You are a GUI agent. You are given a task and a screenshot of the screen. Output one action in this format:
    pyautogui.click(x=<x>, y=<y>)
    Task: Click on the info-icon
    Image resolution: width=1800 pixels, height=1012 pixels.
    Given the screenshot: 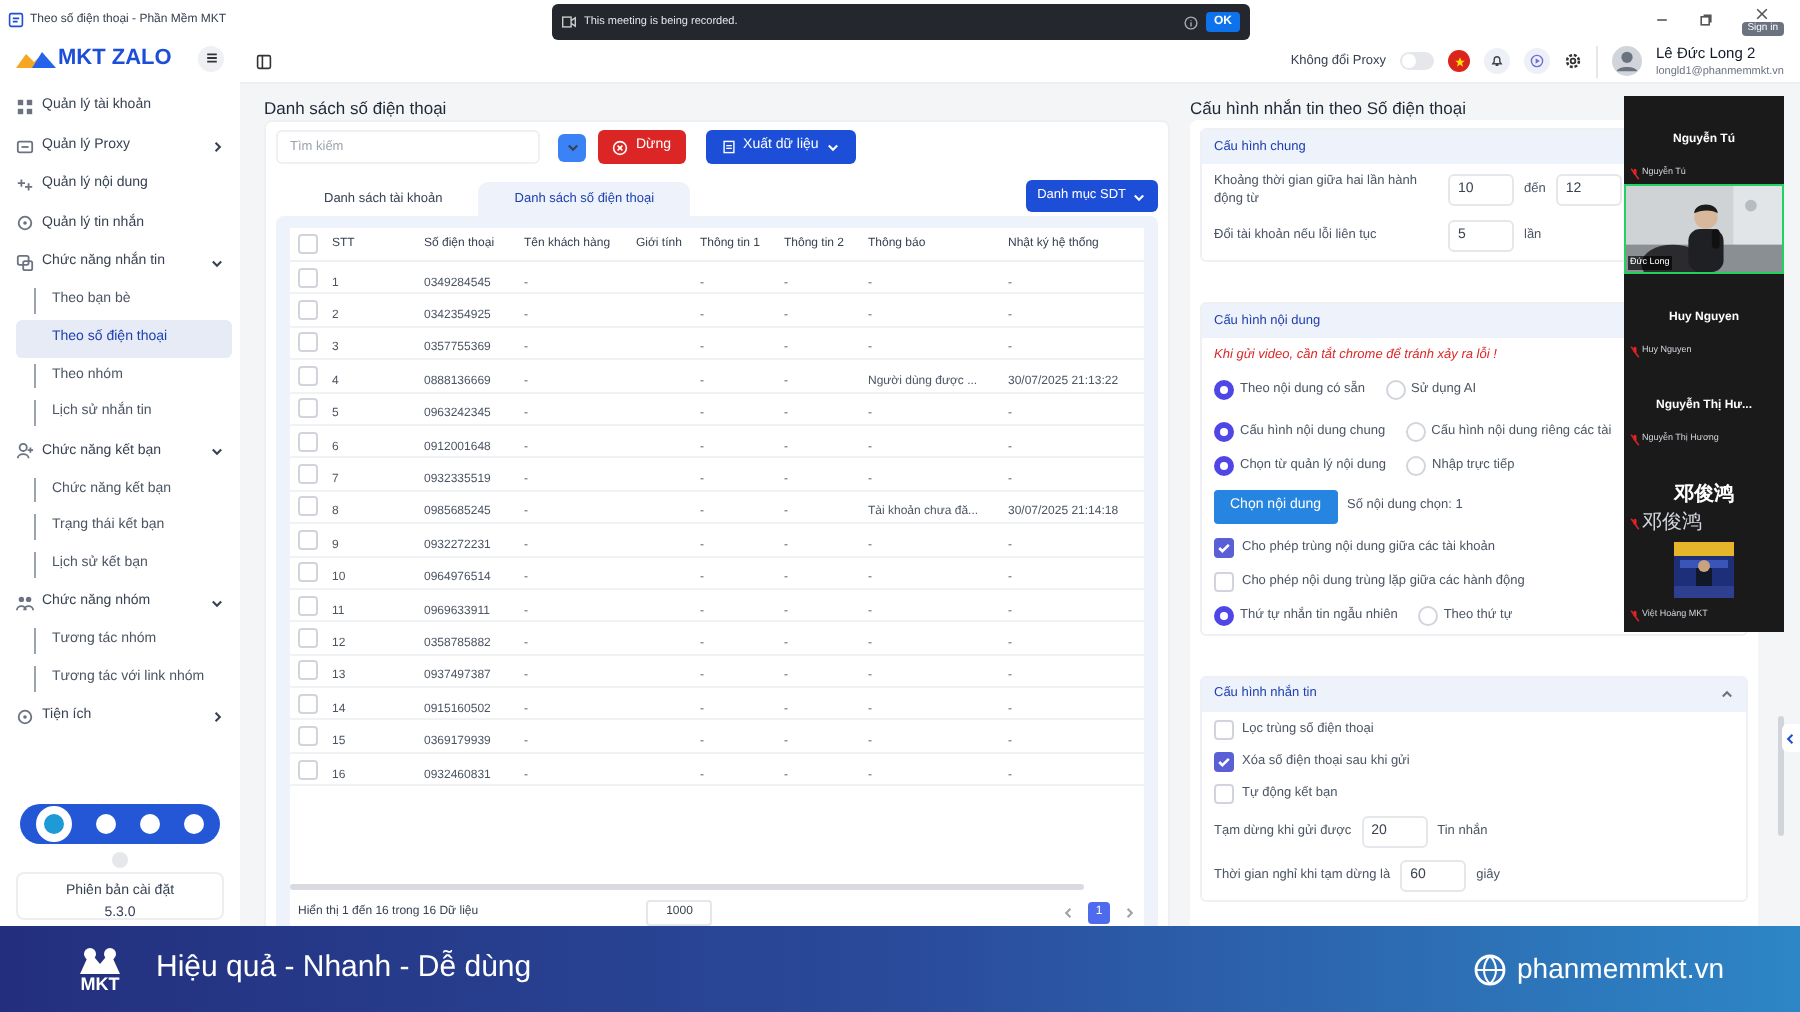 What is the action you would take?
    pyautogui.click(x=1191, y=22)
    